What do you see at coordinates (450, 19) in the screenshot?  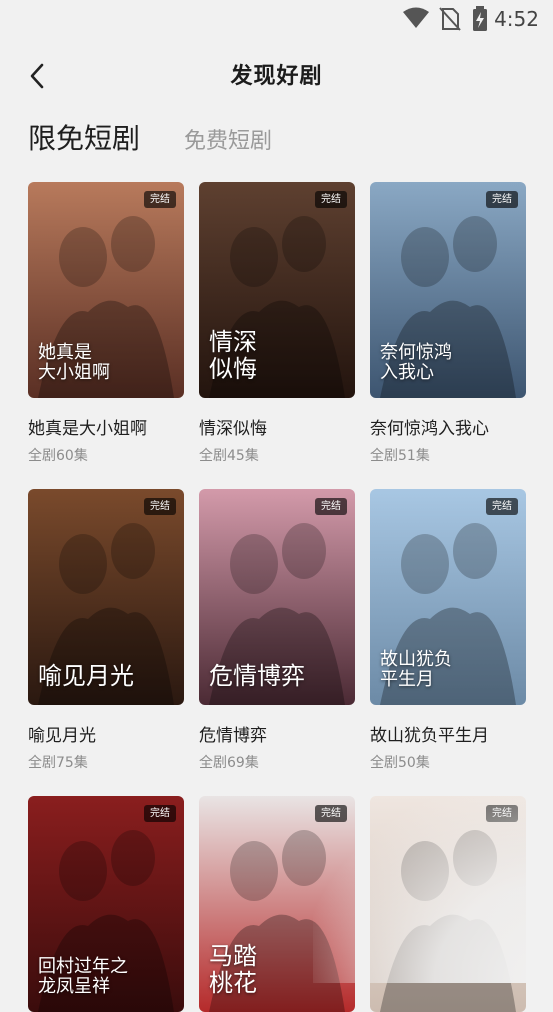 I see `no-sim-icon` at bounding box center [450, 19].